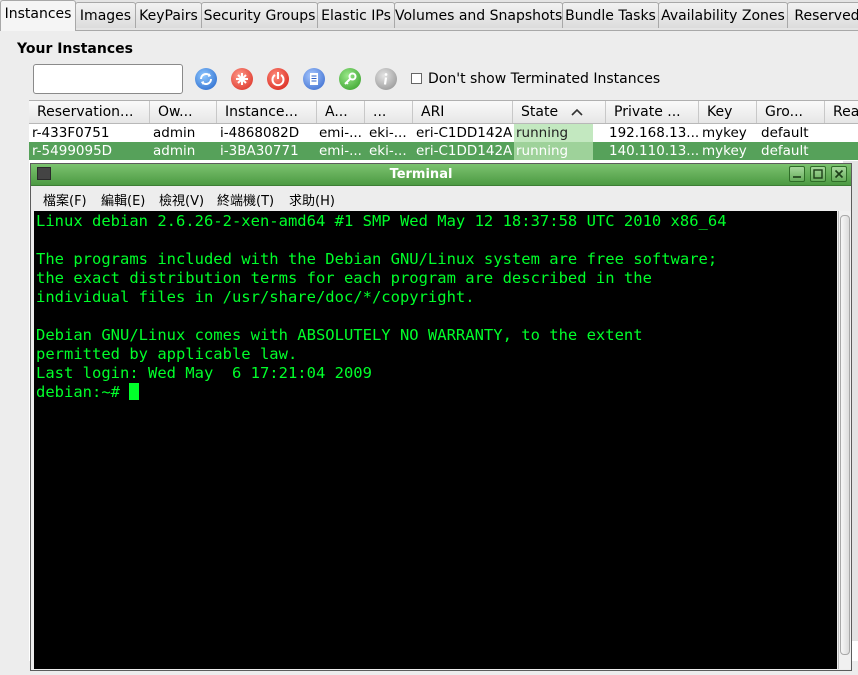 The width and height of the screenshot is (858, 675). I want to click on close-button, so click(839, 174).